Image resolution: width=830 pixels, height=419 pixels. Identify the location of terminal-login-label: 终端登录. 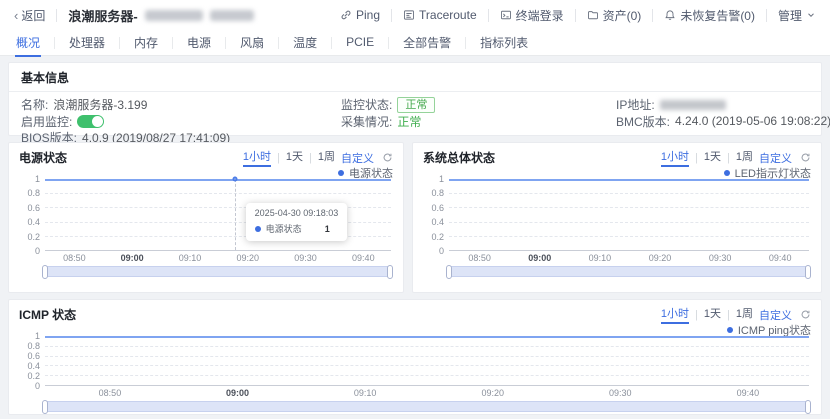
(539, 15).